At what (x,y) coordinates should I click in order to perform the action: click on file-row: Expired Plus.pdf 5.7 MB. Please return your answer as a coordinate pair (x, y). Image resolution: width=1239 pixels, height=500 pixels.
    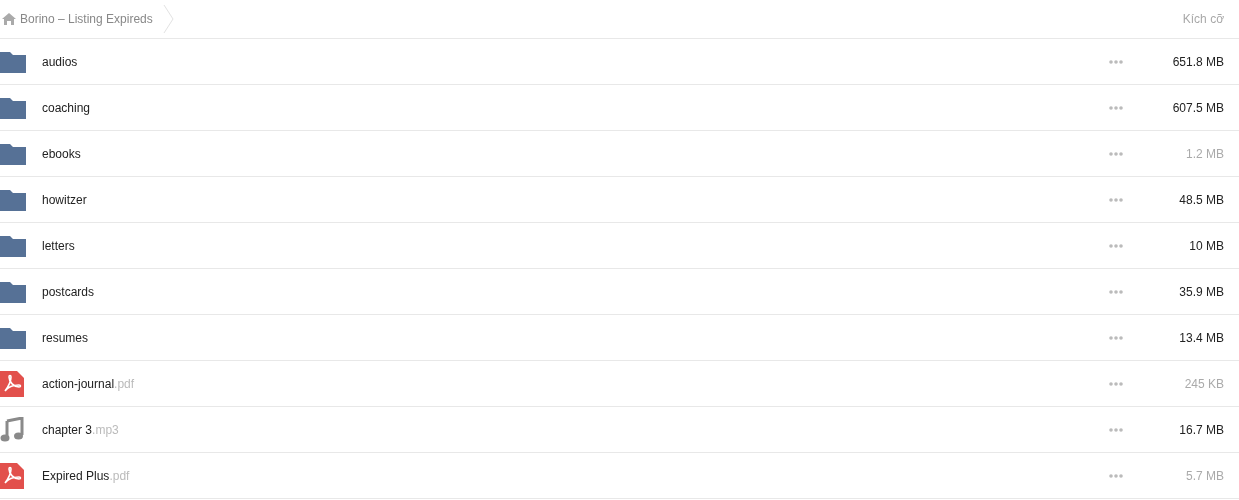
    Looking at the image, I should click on (619, 476).